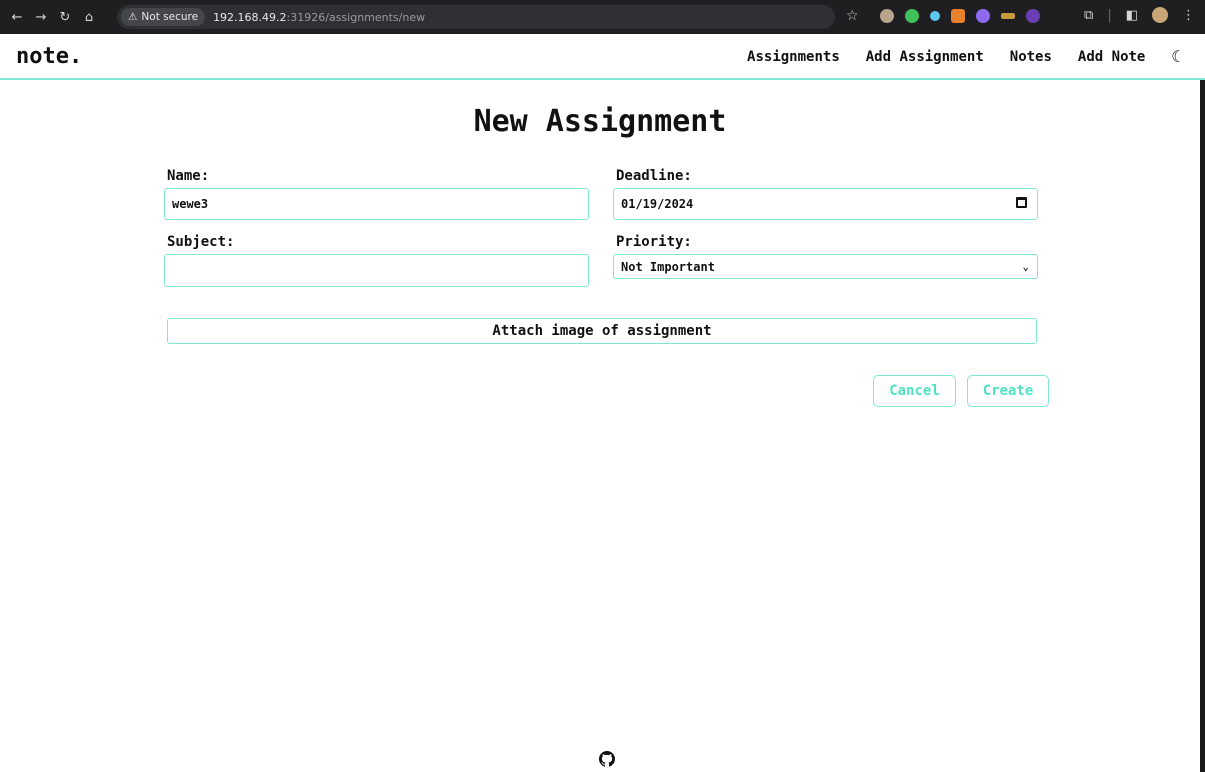 The width and height of the screenshot is (1205, 772). Describe the element at coordinates (1188, 15) in the screenshot. I see `menu-dots-icon: ⋮` at that location.